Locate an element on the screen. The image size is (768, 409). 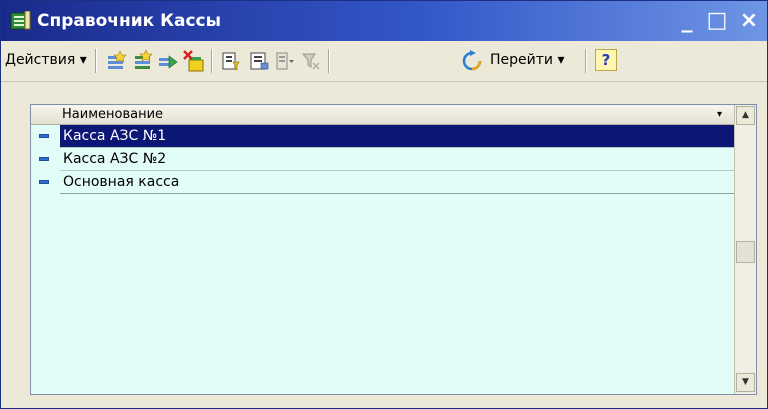
close-button: × is located at coordinates (749, 21).